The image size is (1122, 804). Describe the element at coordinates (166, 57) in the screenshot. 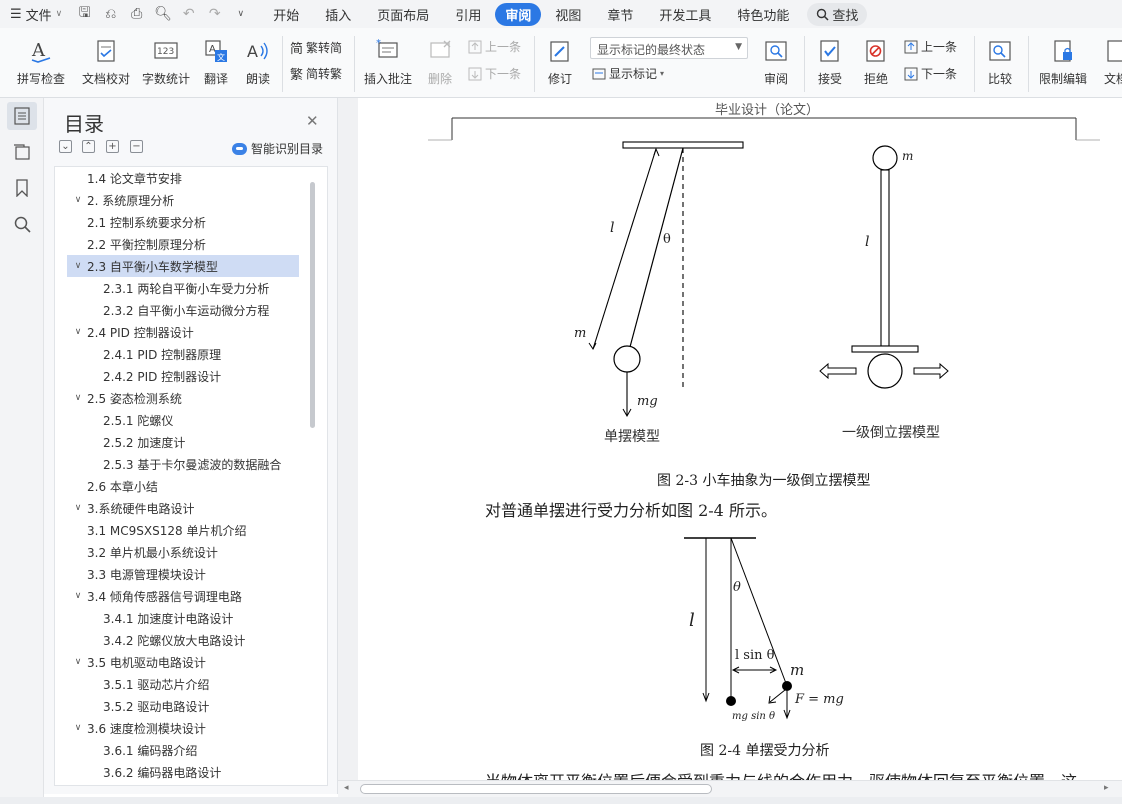

I see `word-count-button: 123 字数统计` at that location.